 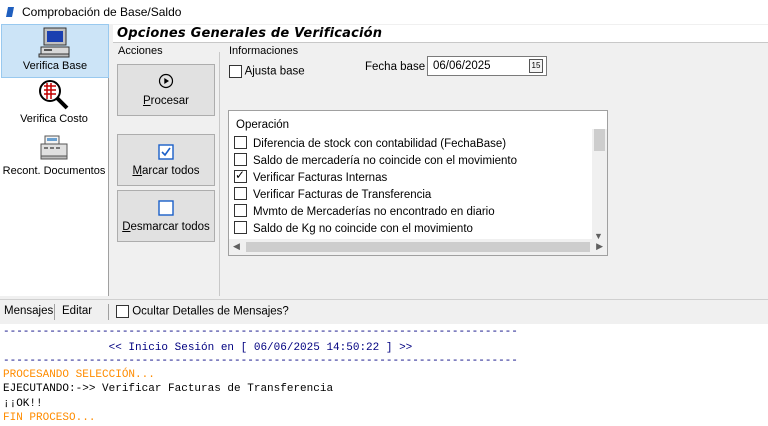 I want to click on desmarcar-todos-button: Desmarcar todos, so click(x=166, y=216).